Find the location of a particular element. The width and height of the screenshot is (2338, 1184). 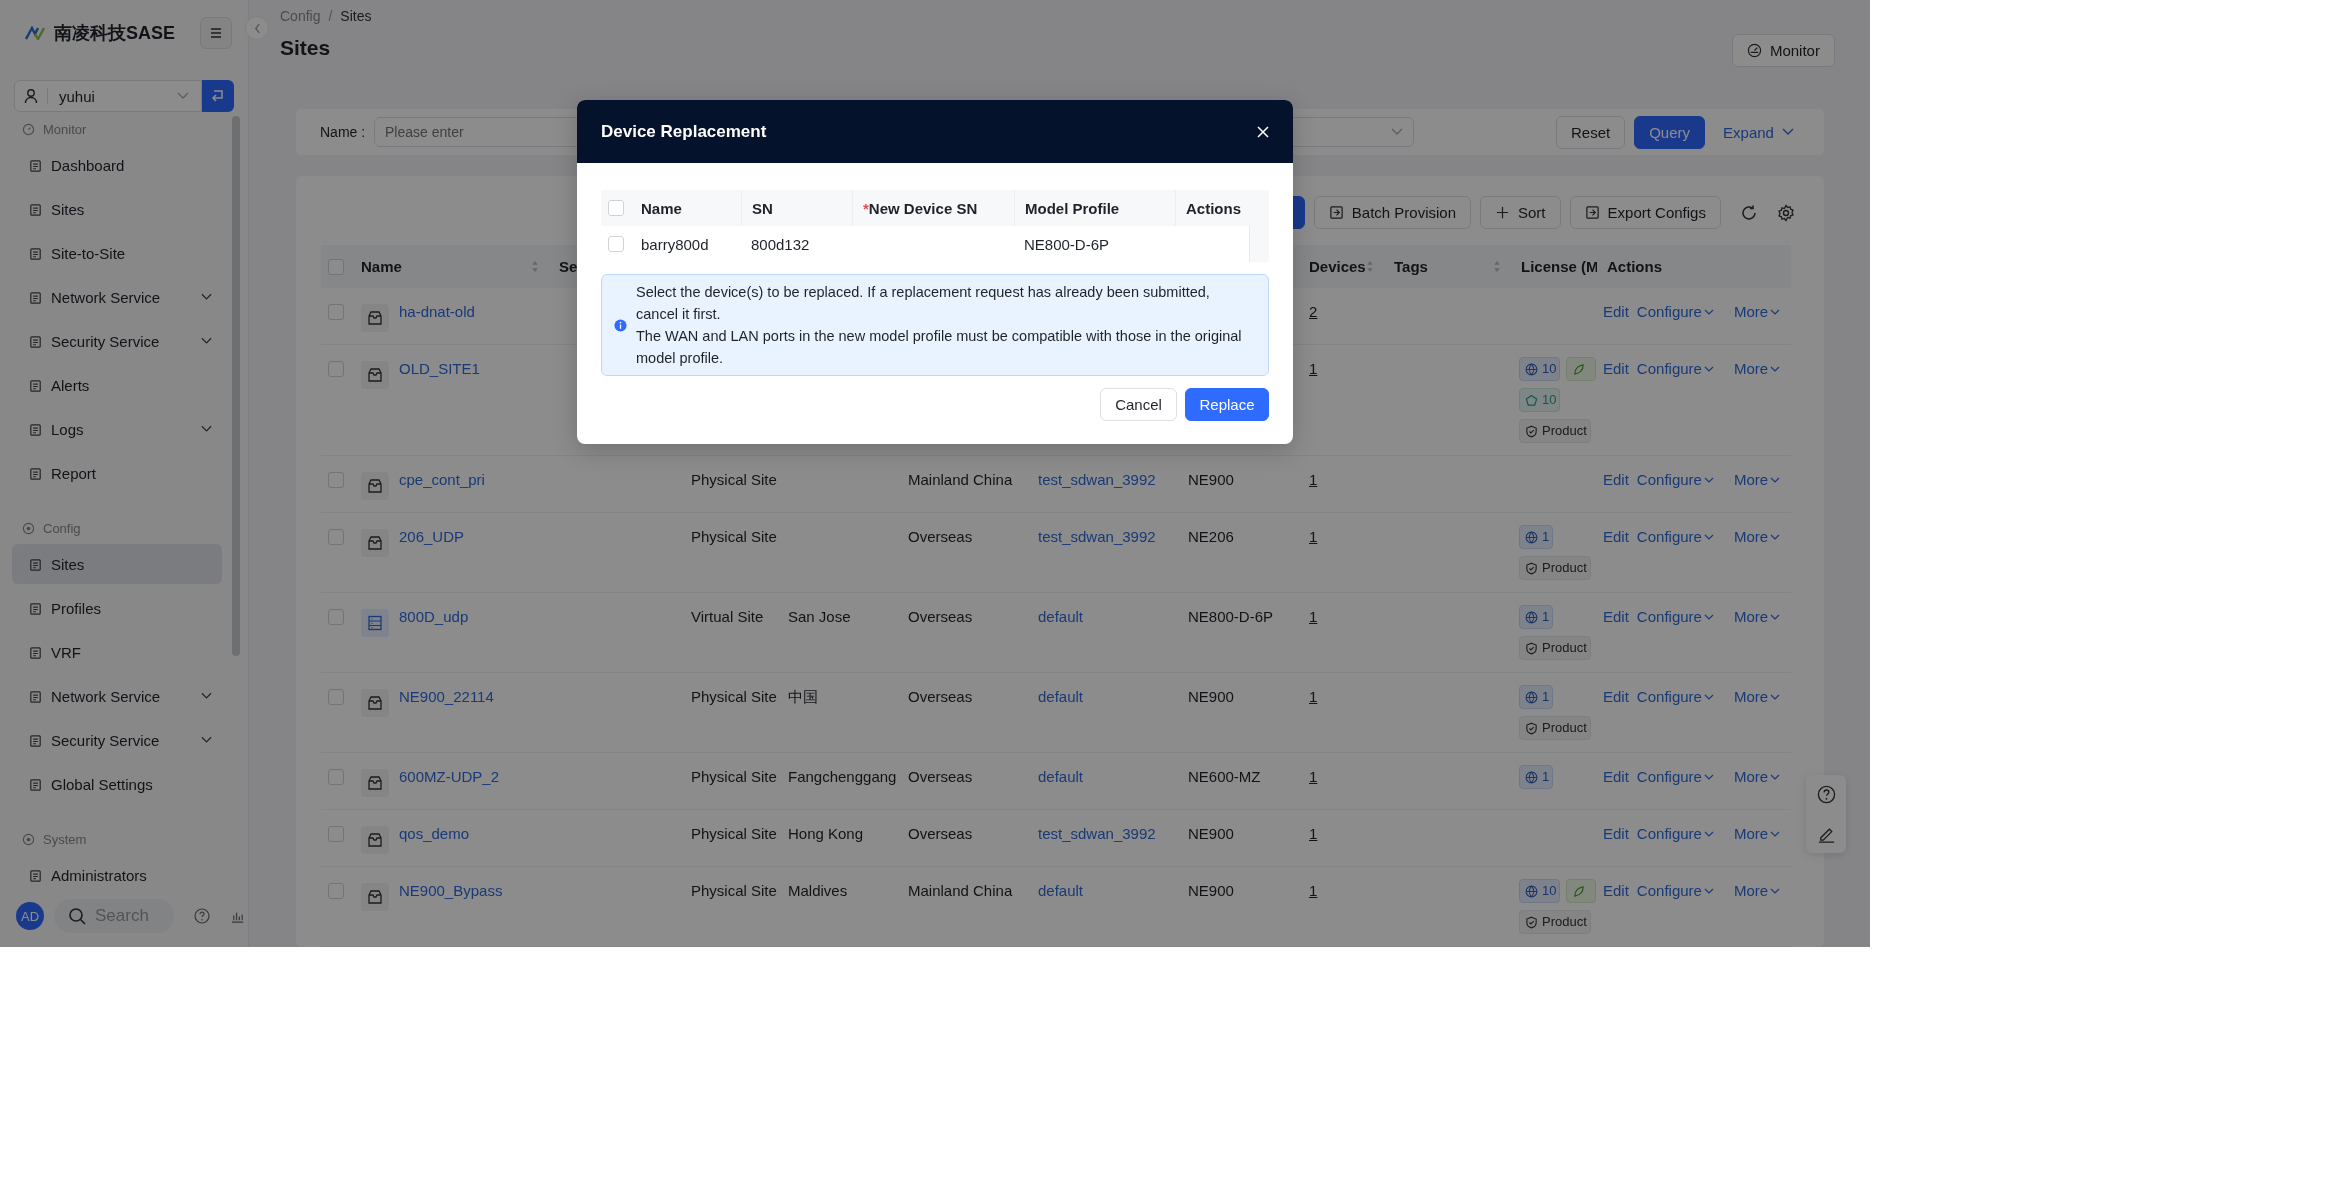

cancel-button: Cancel is located at coordinates (1138, 404).